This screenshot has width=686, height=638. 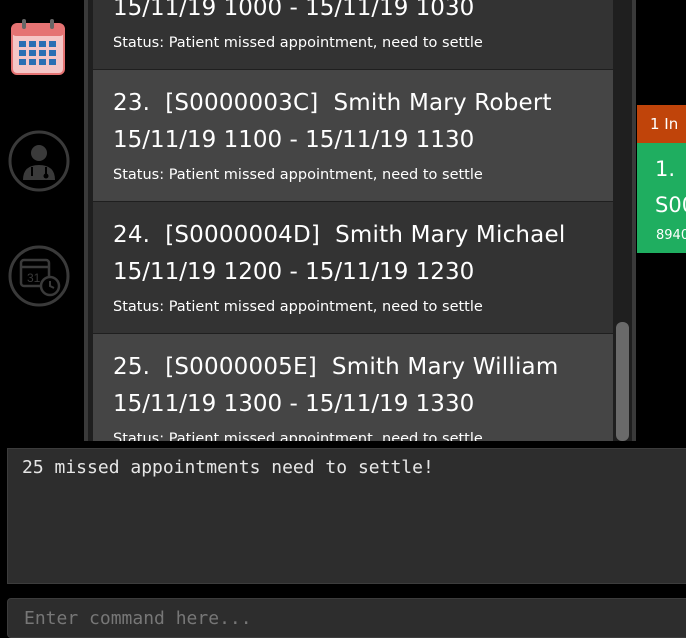 I want to click on appointment-title: 23. [S0000003C] Smith Mary Robert, so click(x=332, y=103).